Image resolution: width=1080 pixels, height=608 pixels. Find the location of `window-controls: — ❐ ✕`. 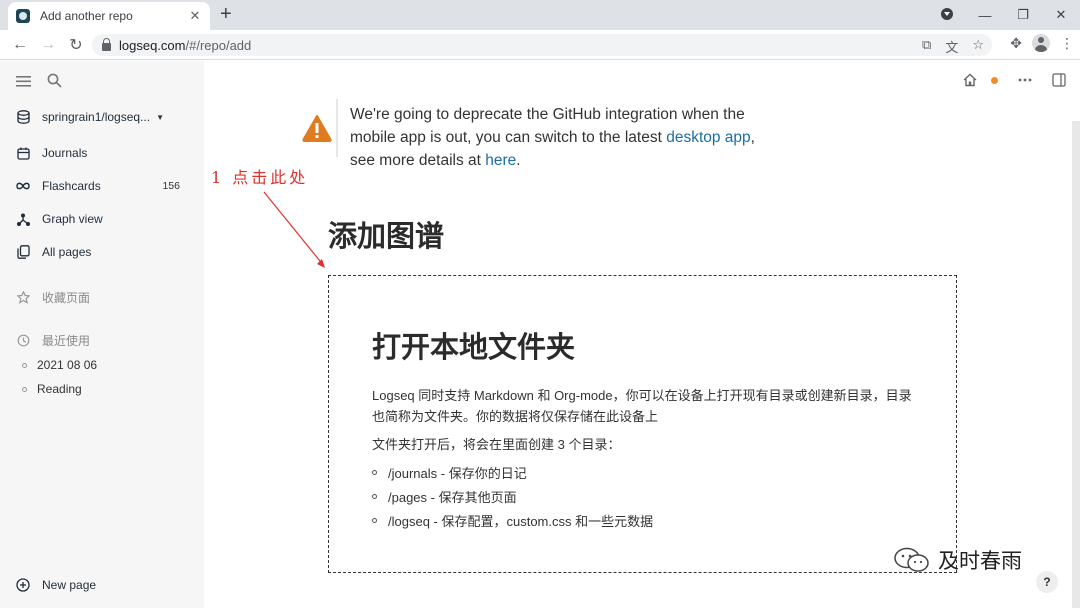

window-controls: — ❐ ✕ is located at coordinates (1004, 15).